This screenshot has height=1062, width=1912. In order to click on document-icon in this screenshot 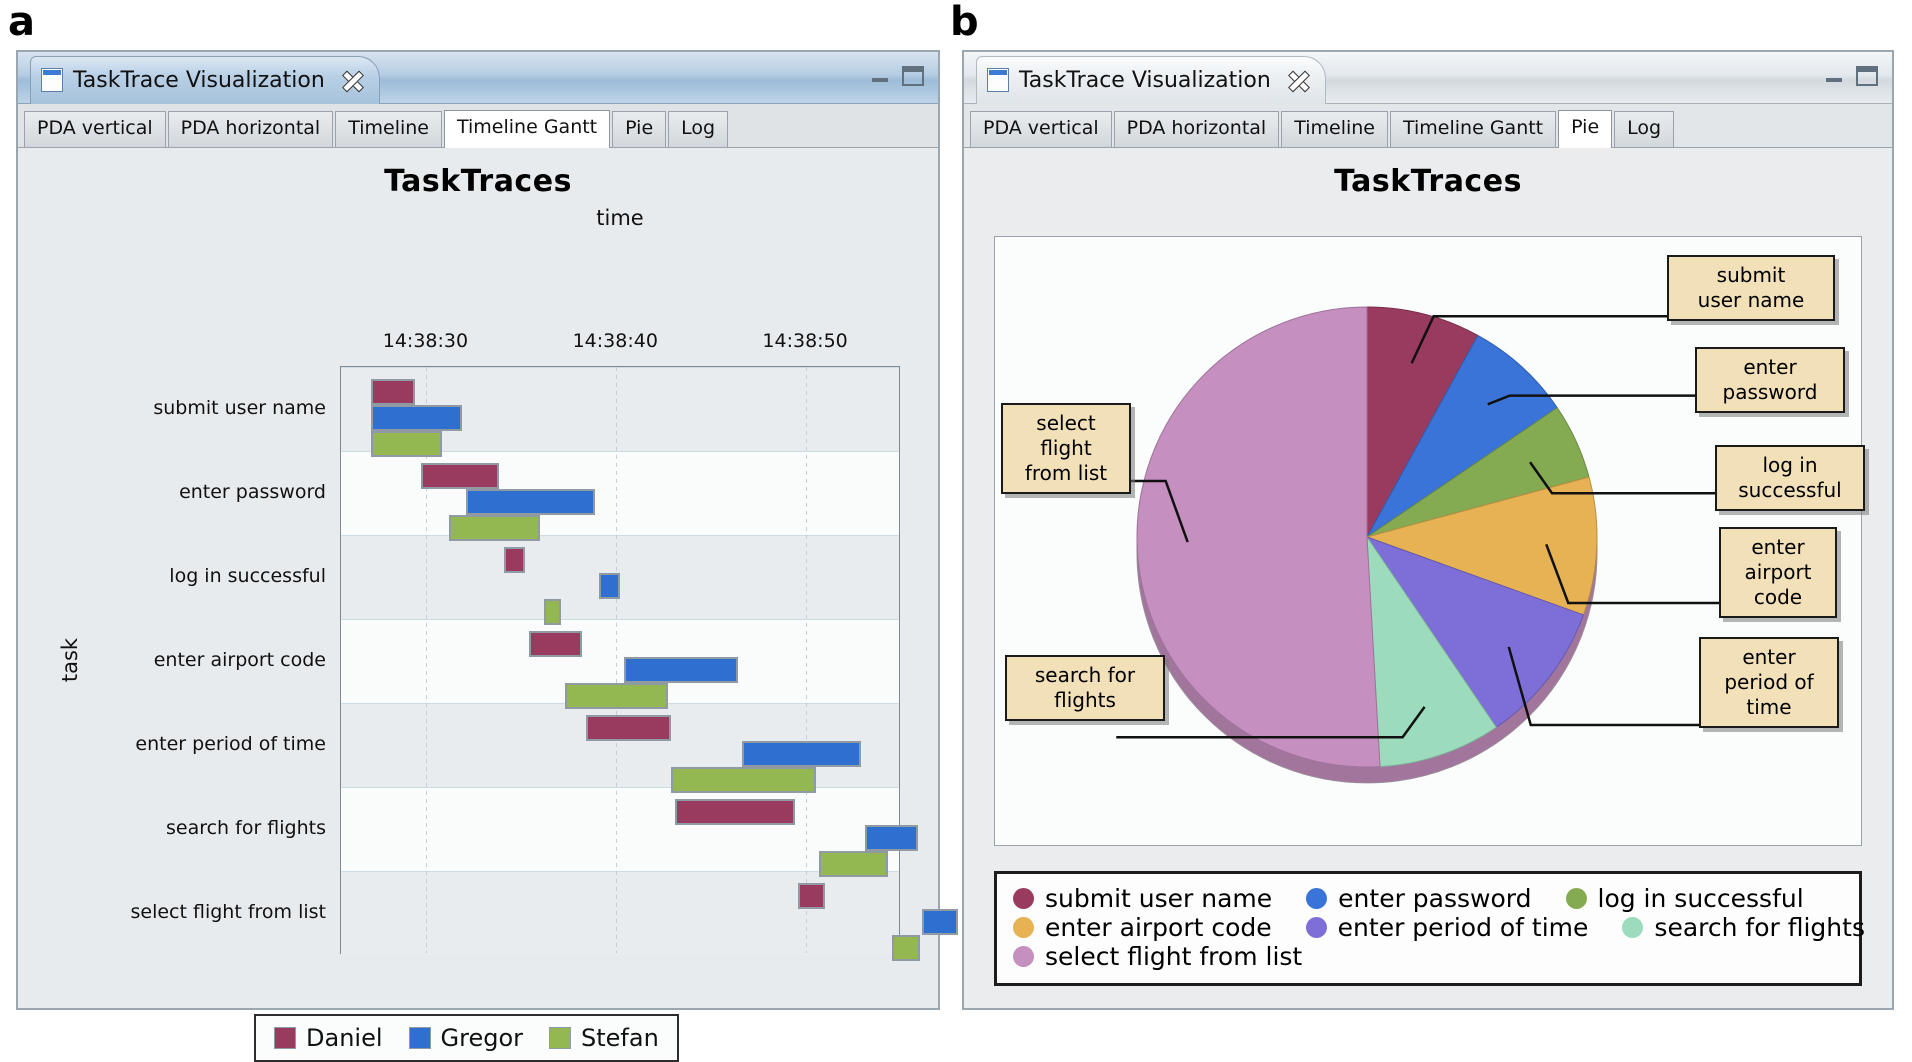, I will do `click(998, 80)`.